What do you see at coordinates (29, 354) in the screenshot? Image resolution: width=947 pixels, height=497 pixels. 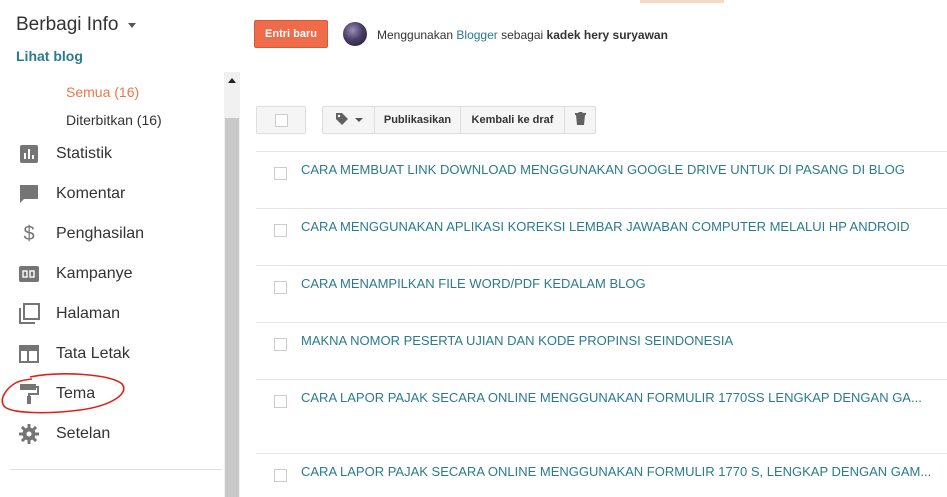 I see `layout-icon` at bounding box center [29, 354].